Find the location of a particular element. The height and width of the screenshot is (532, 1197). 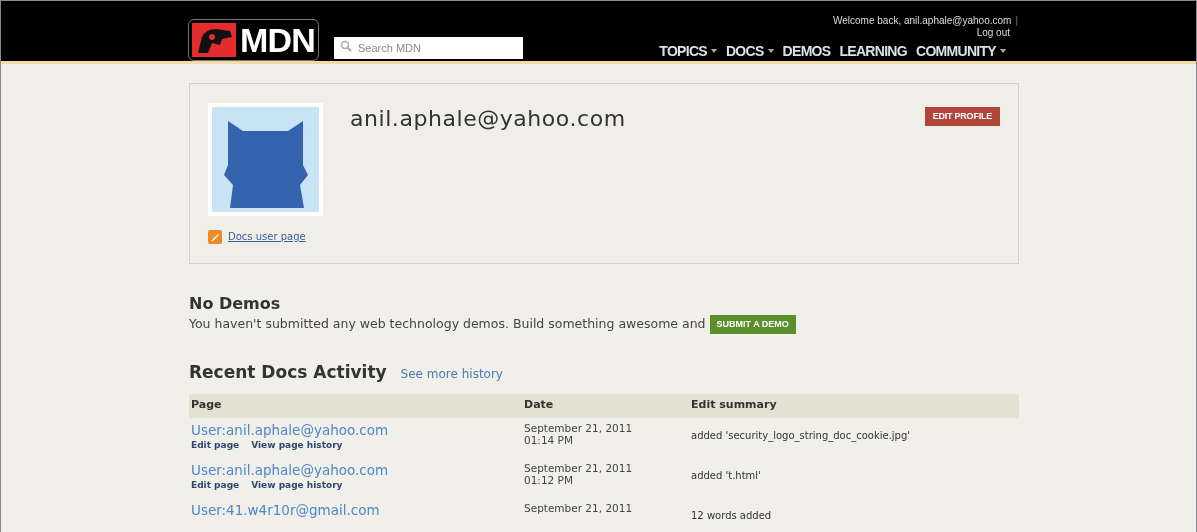

column-header: Date is located at coordinates (539, 405).